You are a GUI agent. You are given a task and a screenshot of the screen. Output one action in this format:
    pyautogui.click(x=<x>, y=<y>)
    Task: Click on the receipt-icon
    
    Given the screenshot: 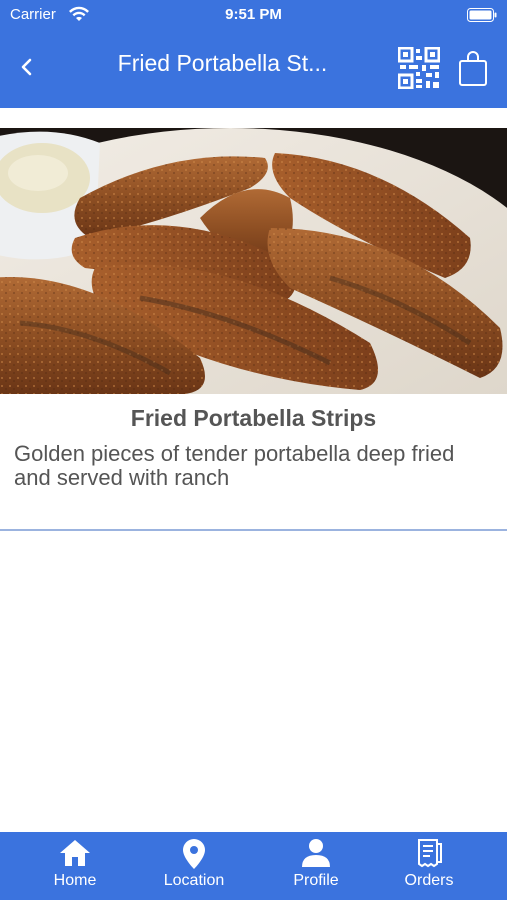 What is the action you would take?
    pyautogui.click(x=430, y=853)
    